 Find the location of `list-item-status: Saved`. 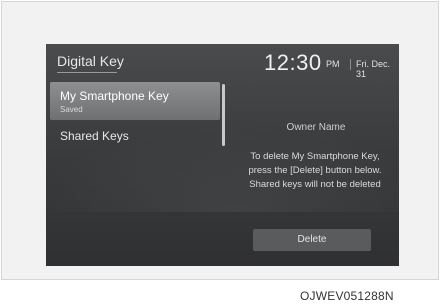

list-item-status: Saved is located at coordinates (71, 109).